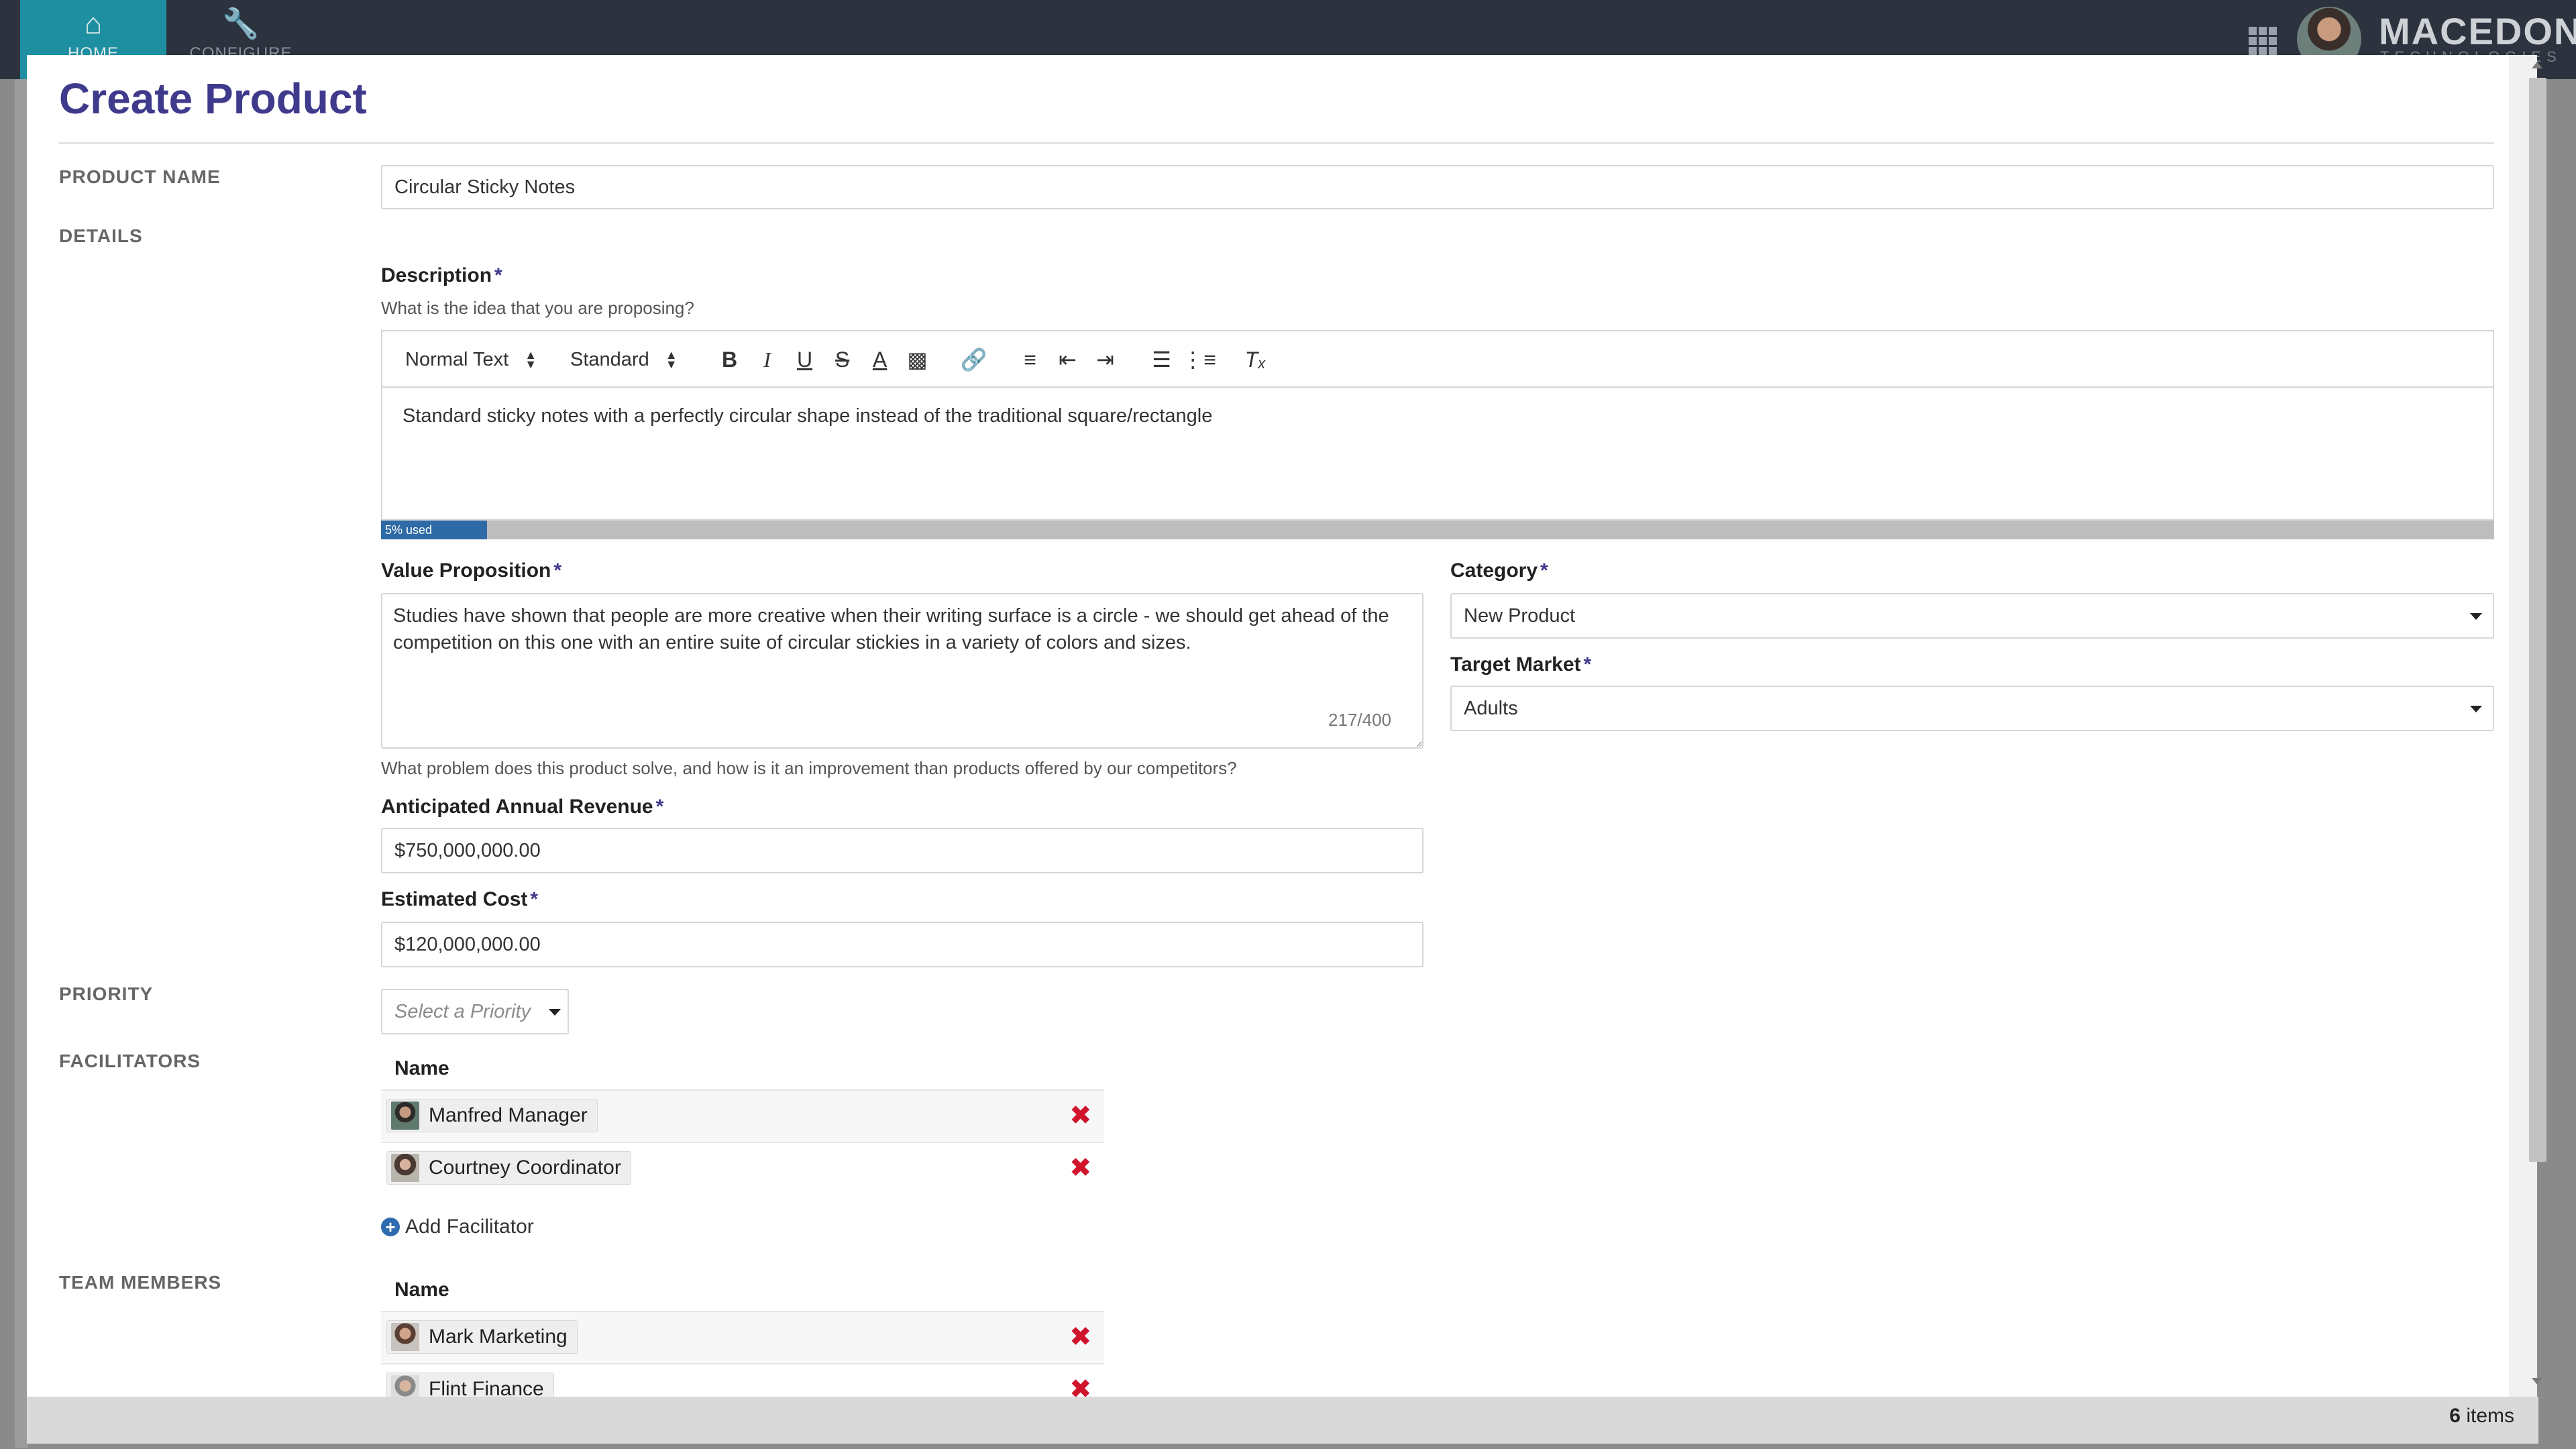  Describe the element at coordinates (441, 275) in the screenshot. I see `description-label: Description *` at that location.